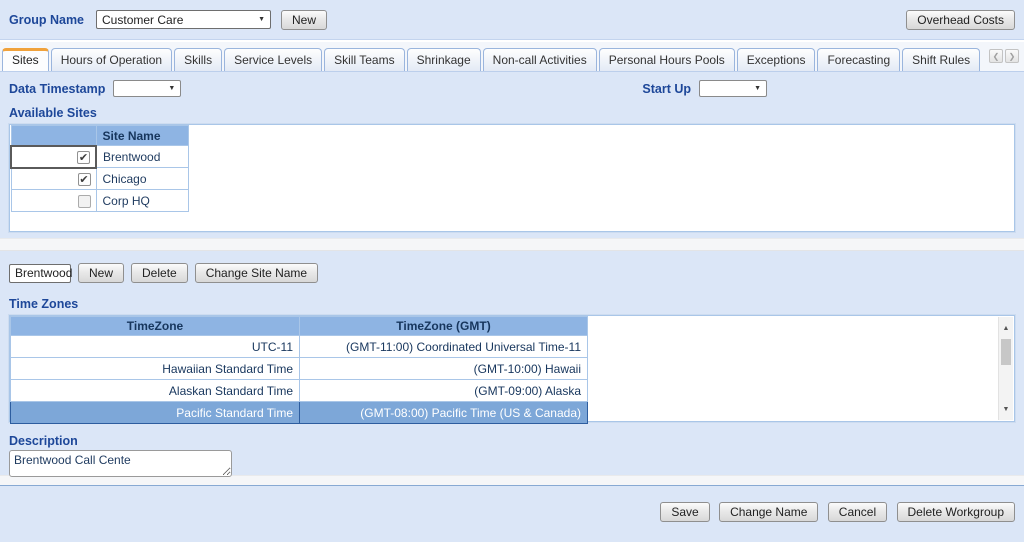 This screenshot has height=542, width=1024. I want to click on tab-service-levels: Service Levels, so click(273, 59).